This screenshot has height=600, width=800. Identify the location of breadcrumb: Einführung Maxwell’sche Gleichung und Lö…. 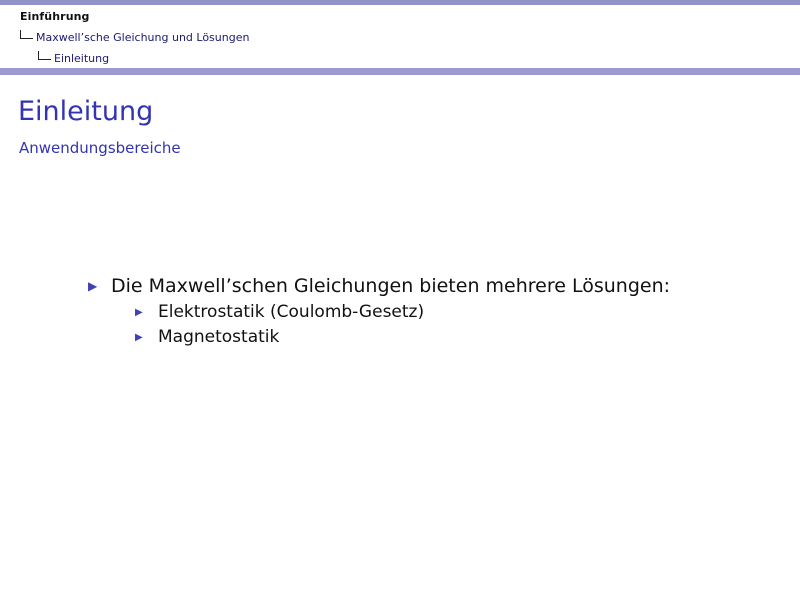
(400, 37).